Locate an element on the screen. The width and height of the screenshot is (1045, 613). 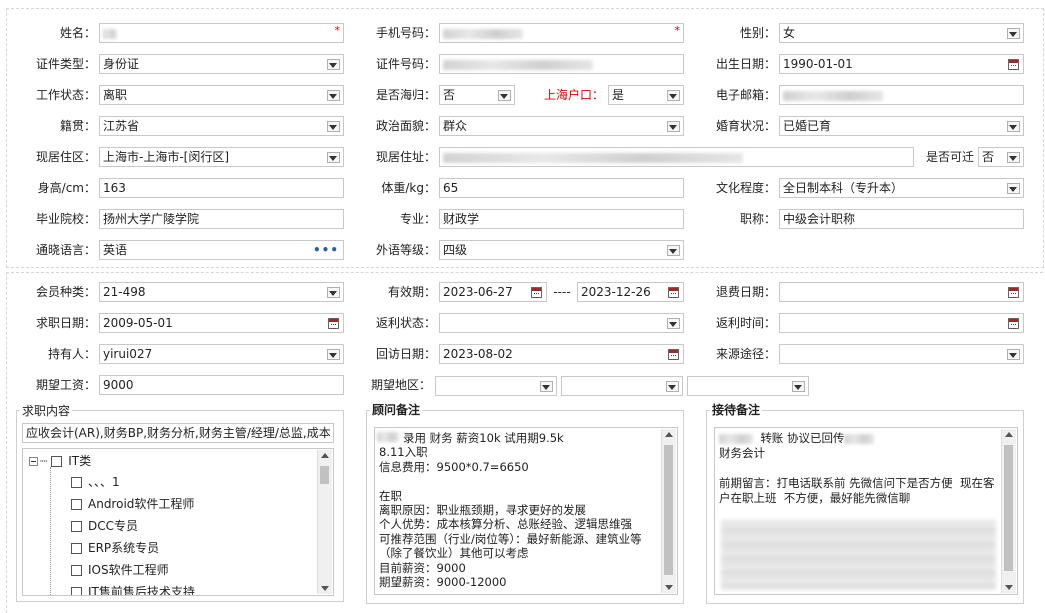
tree-item-label: Android软件工程师 is located at coordinates (141, 504).